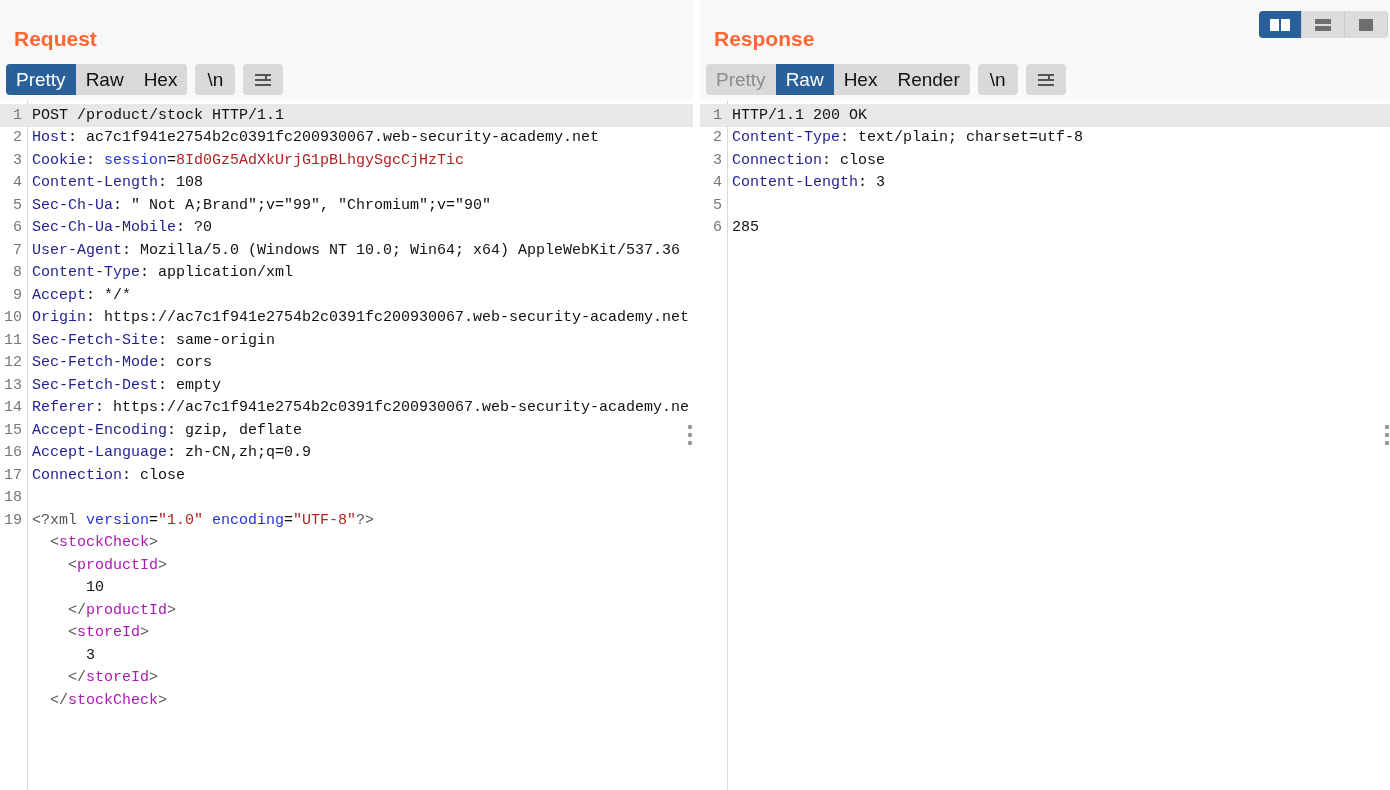 This screenshot has width=1390, height=790. Describe the element at coordinates (808, 183) in the screenshot. I see `code-line: Content-Length: 3` at that location.